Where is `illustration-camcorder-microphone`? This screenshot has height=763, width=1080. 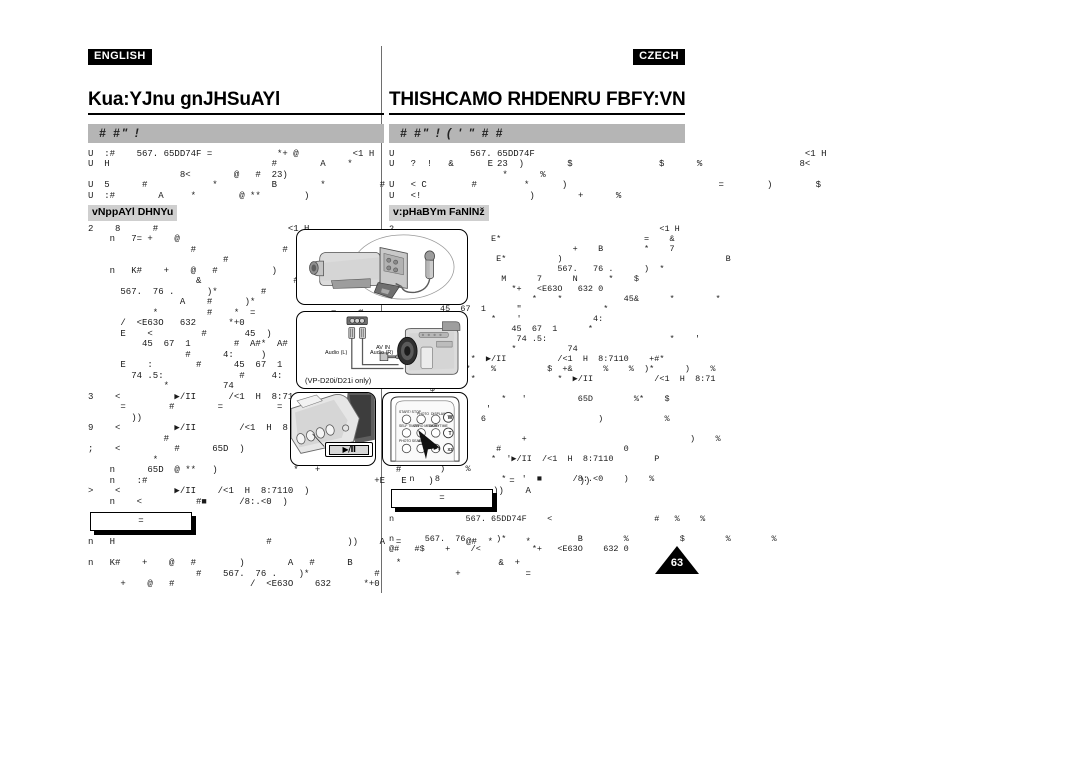 illustration-camcorder-microphone is located at coordinates (382, 267).